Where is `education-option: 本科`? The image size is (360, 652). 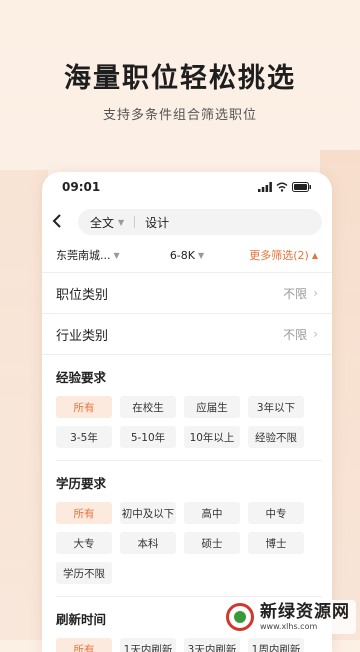 education-option: 本科 is located at coordinates (148, 543).